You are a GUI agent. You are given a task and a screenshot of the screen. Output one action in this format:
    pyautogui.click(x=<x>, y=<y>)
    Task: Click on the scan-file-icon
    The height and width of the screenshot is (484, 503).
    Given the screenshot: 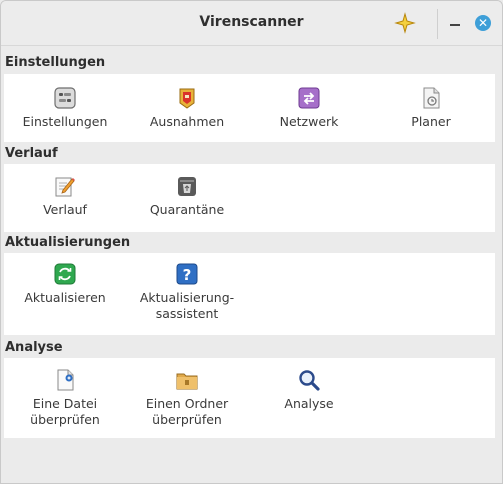 What is the action you would take?
    pyautogui.click(x=65, y=380)
    